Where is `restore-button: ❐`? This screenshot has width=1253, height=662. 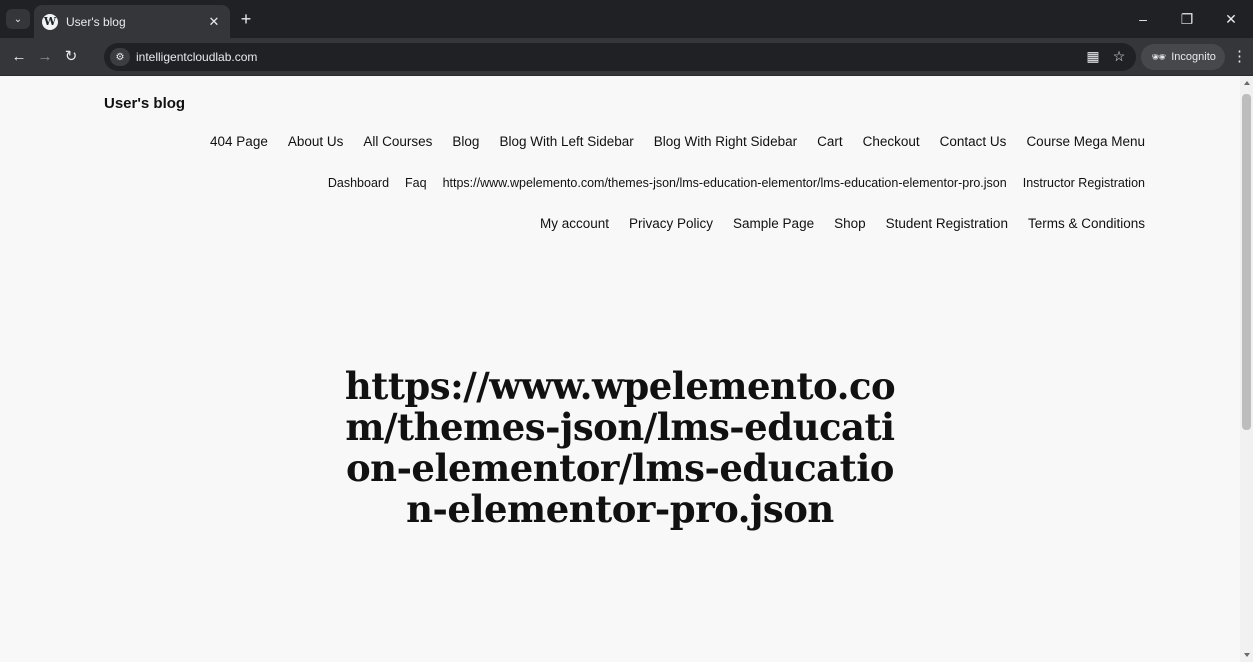 restore-button: ❐ is located at coordinates (1187, 19).